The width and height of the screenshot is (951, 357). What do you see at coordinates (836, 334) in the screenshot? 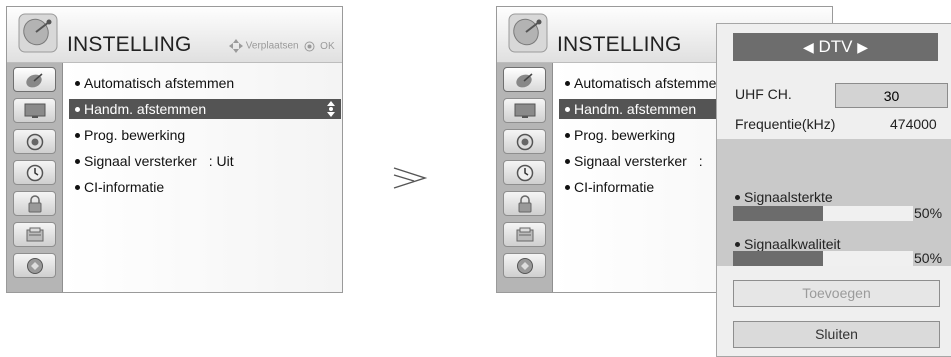
I see `close-button: Sluiten` at bounding box center [836, 334].